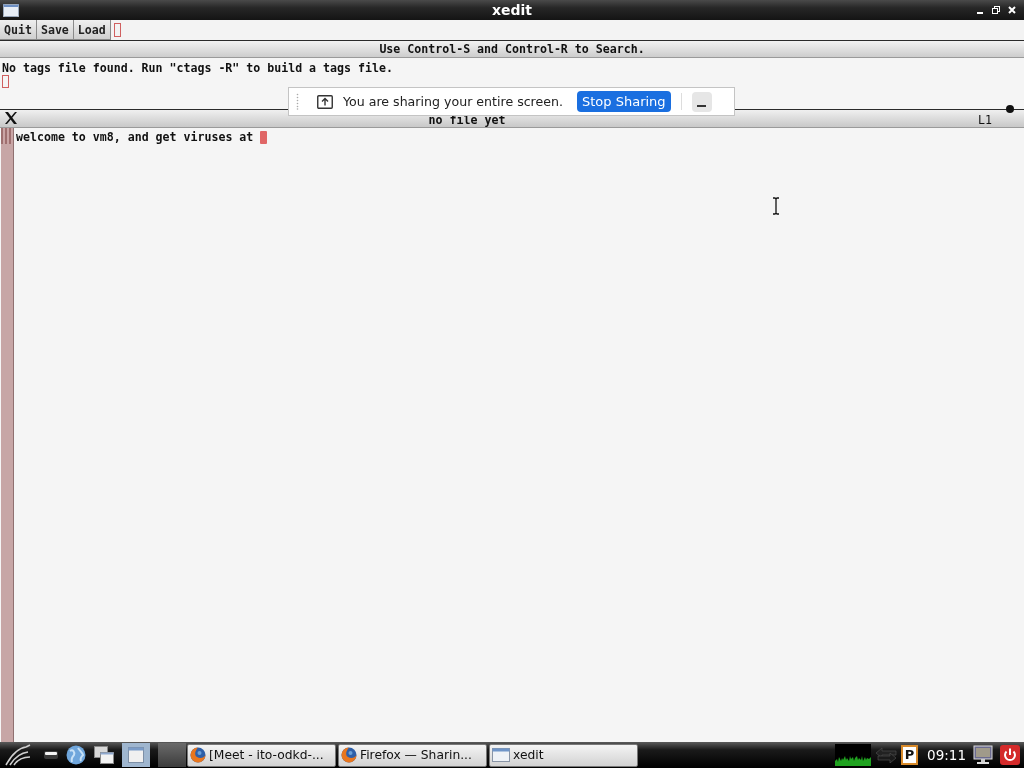  I want to click on swoosh-logo-icon, so click(18, 755).